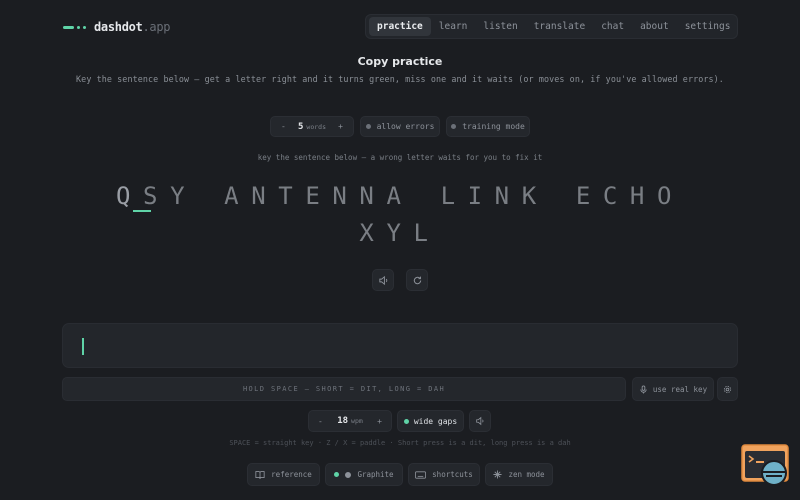 Image resolution: width=800 pixels, height=500 pixels. Describe the element at coordinates (375, 474) in the screenshot. I see `theme-label: Graphite` at that location.